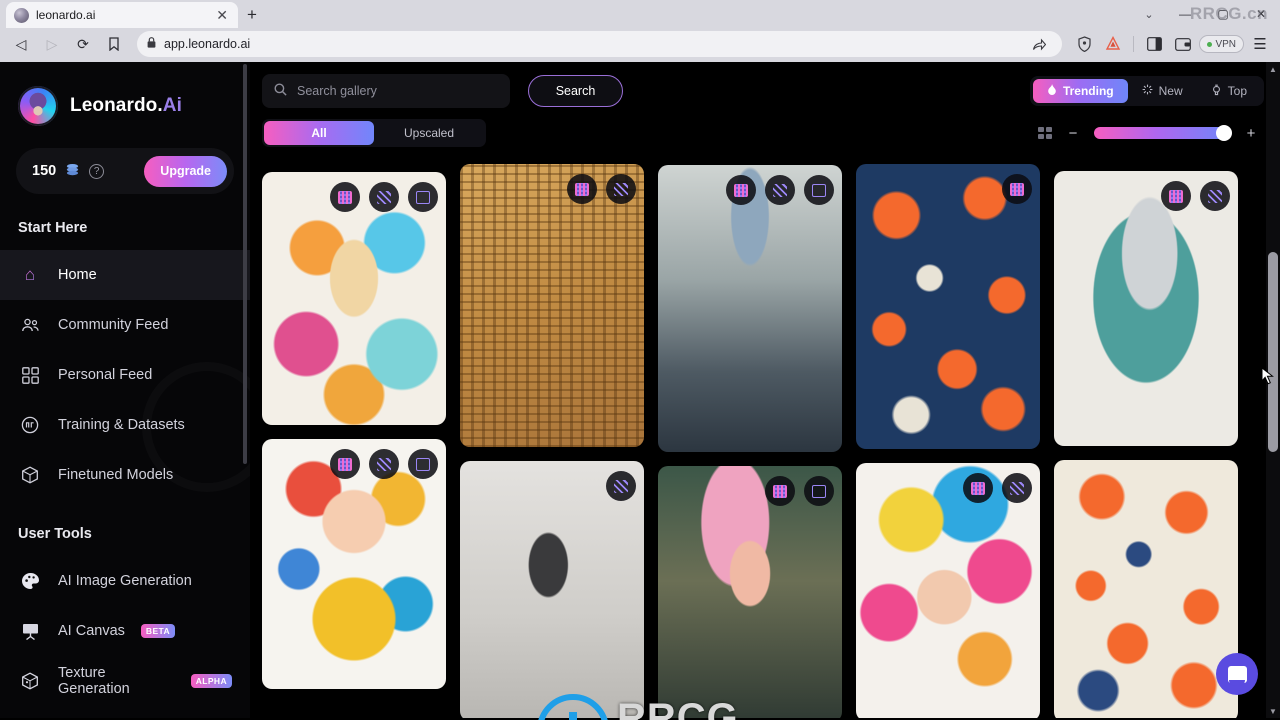 Image resolution: width=1280 pixels, height=720 pixels. What do you see at coordinates (252, 15) in the screenshot?
I see `new-tab-button: +` at bounding box center [252, 15].